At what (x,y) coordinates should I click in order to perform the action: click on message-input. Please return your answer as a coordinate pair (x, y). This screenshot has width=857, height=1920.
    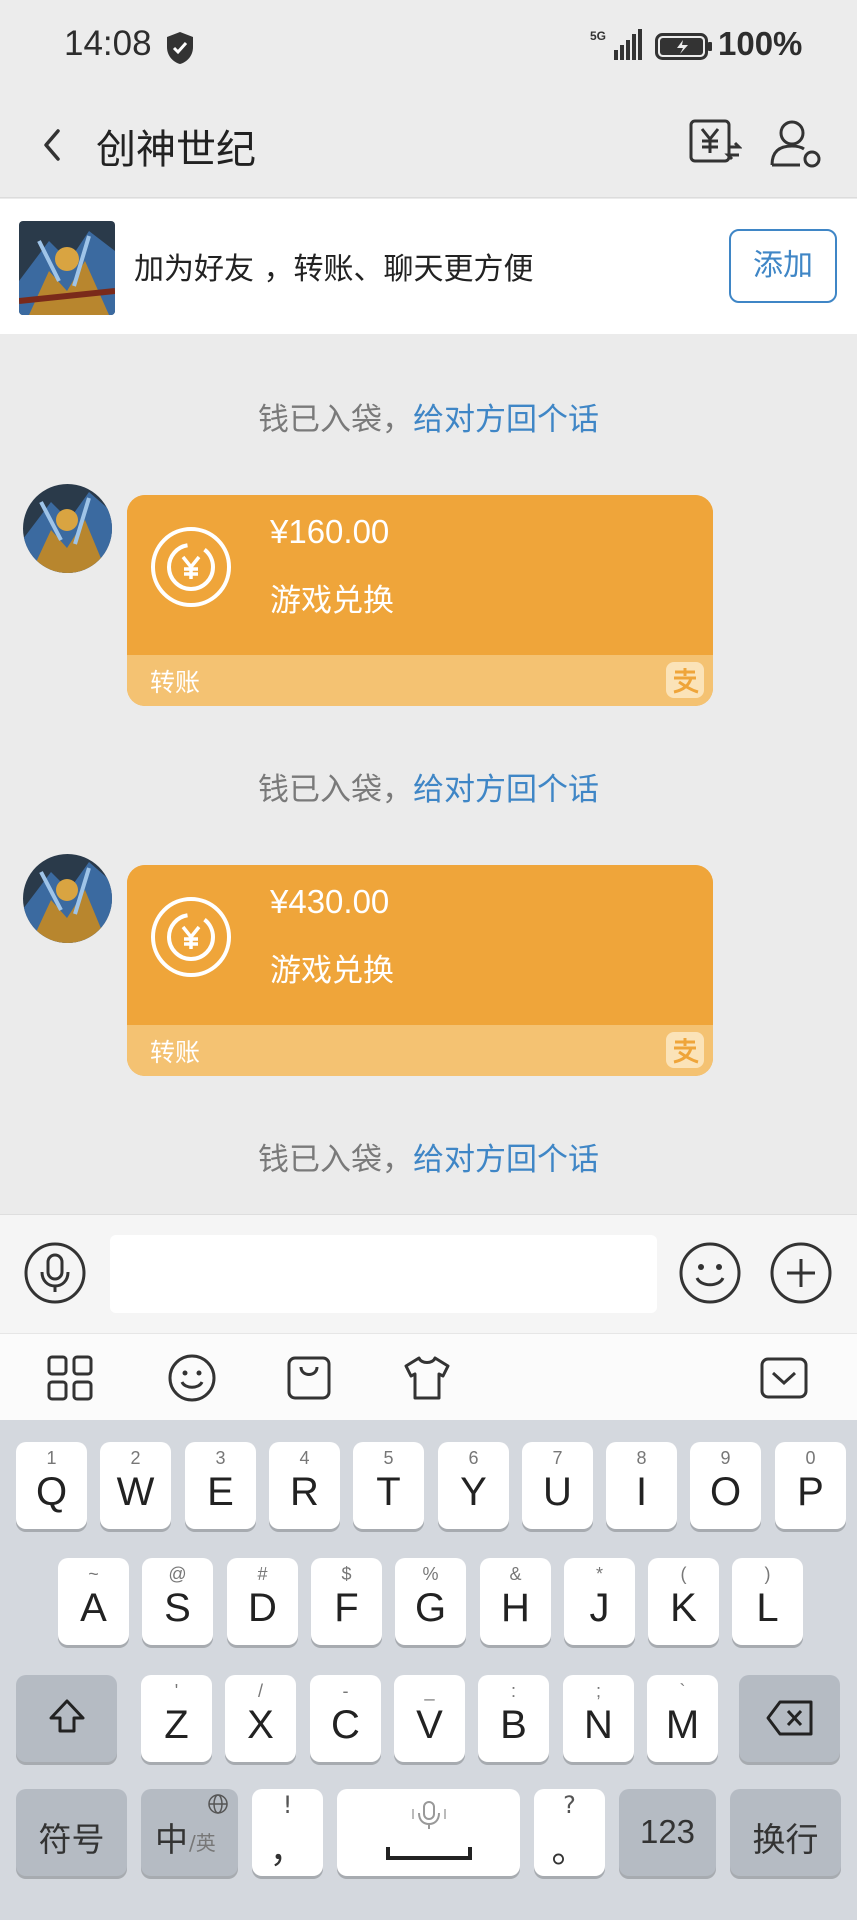
    Looking at the image, I should click on (383, 1274).